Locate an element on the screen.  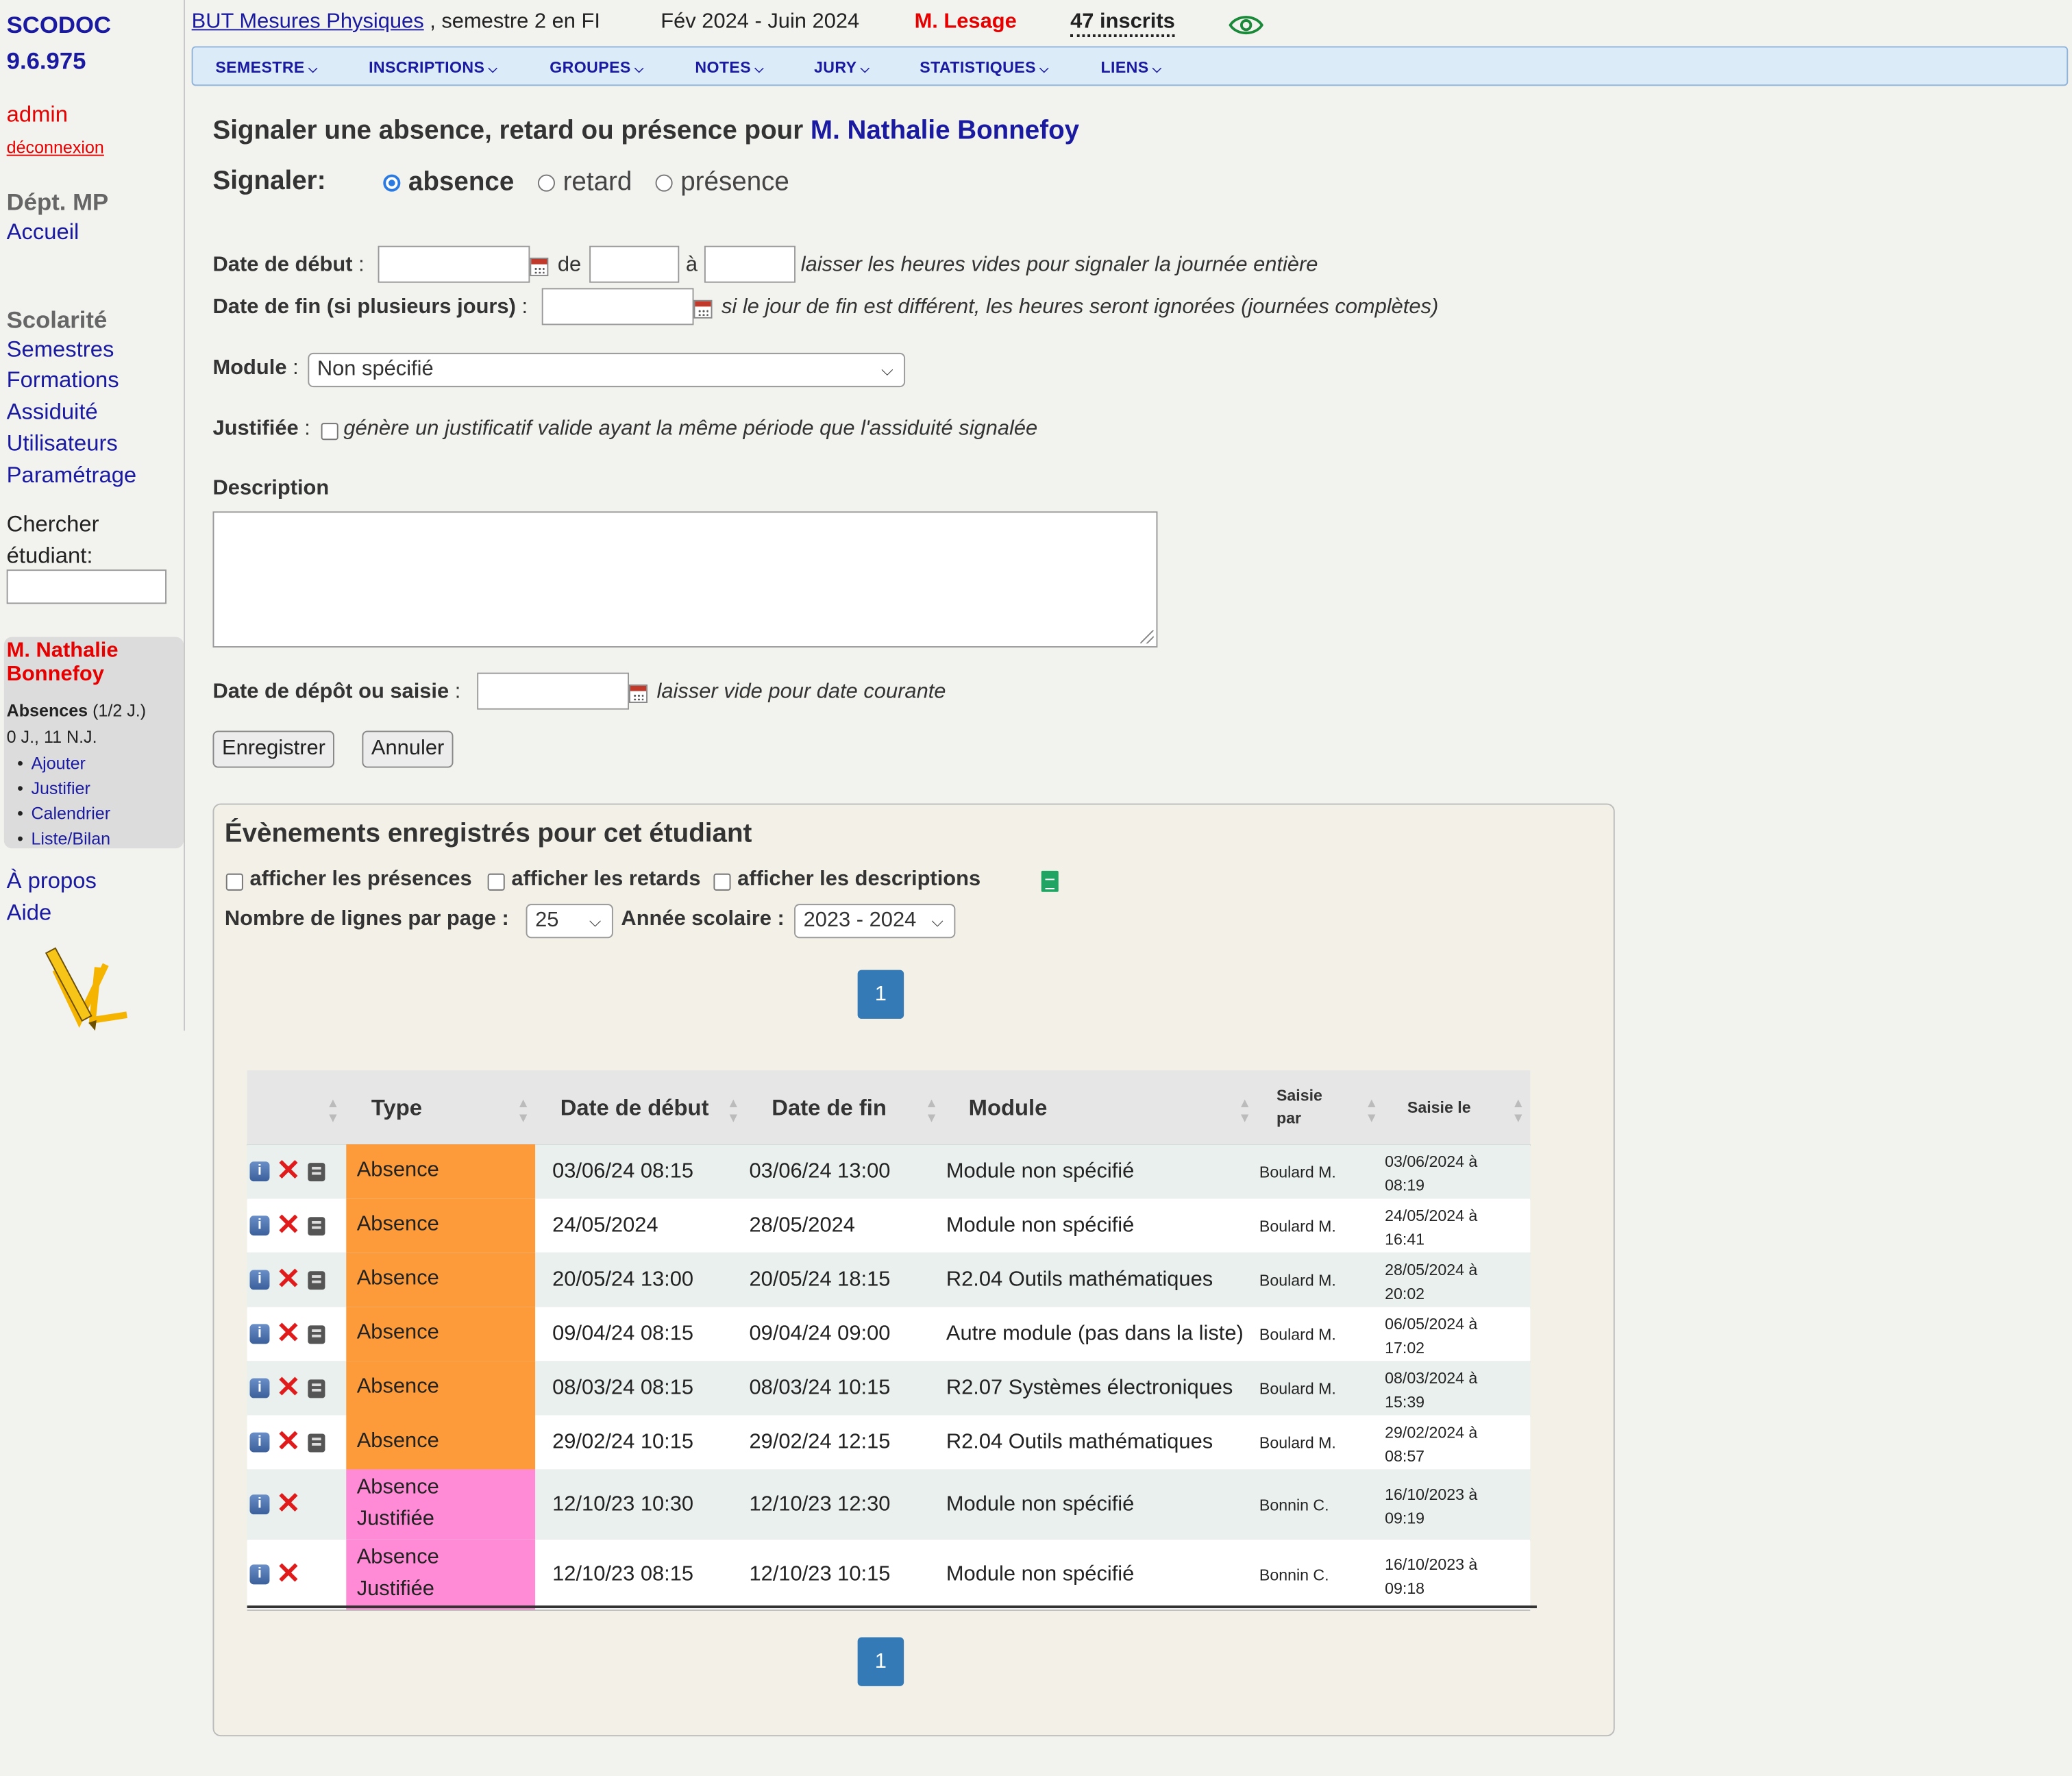
sidebar-item-formations: Formations is located at coordinates (63, 380).